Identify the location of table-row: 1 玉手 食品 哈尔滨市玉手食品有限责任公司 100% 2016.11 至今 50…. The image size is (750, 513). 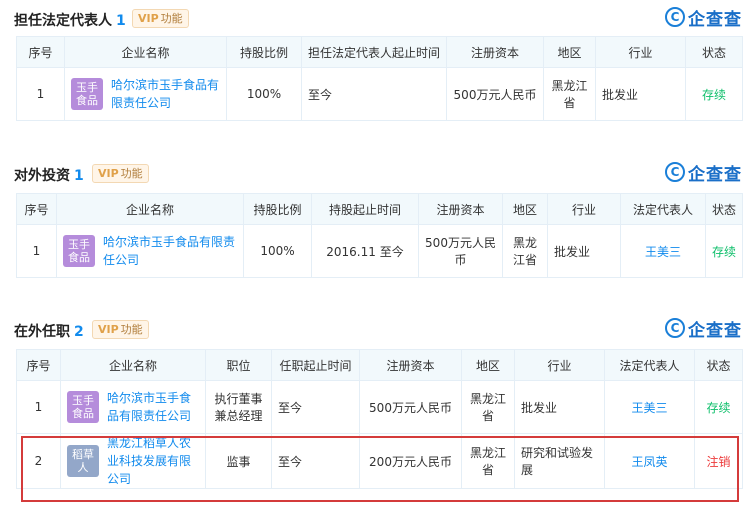
(379, 251).